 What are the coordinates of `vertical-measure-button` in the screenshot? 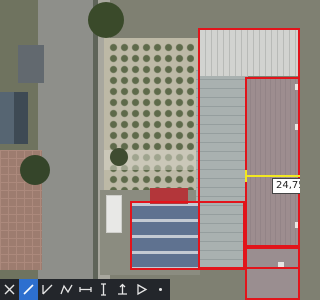 It's located at (103, 289).